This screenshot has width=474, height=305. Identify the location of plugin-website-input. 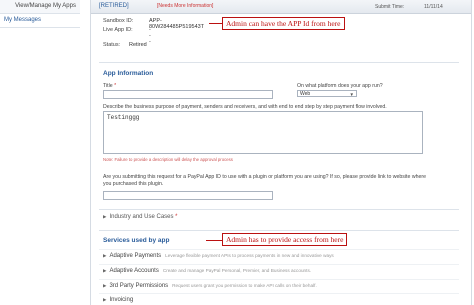
(188, 195).